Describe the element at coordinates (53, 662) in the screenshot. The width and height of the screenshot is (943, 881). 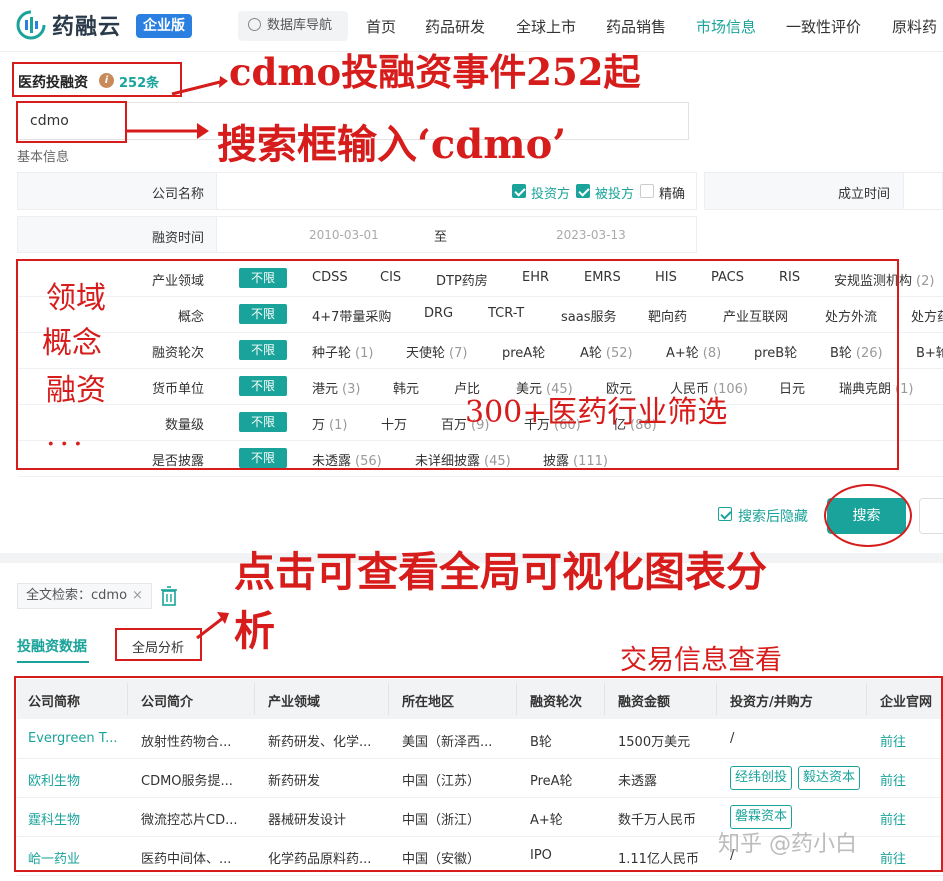
I see `tab-active-indicator` at that location.